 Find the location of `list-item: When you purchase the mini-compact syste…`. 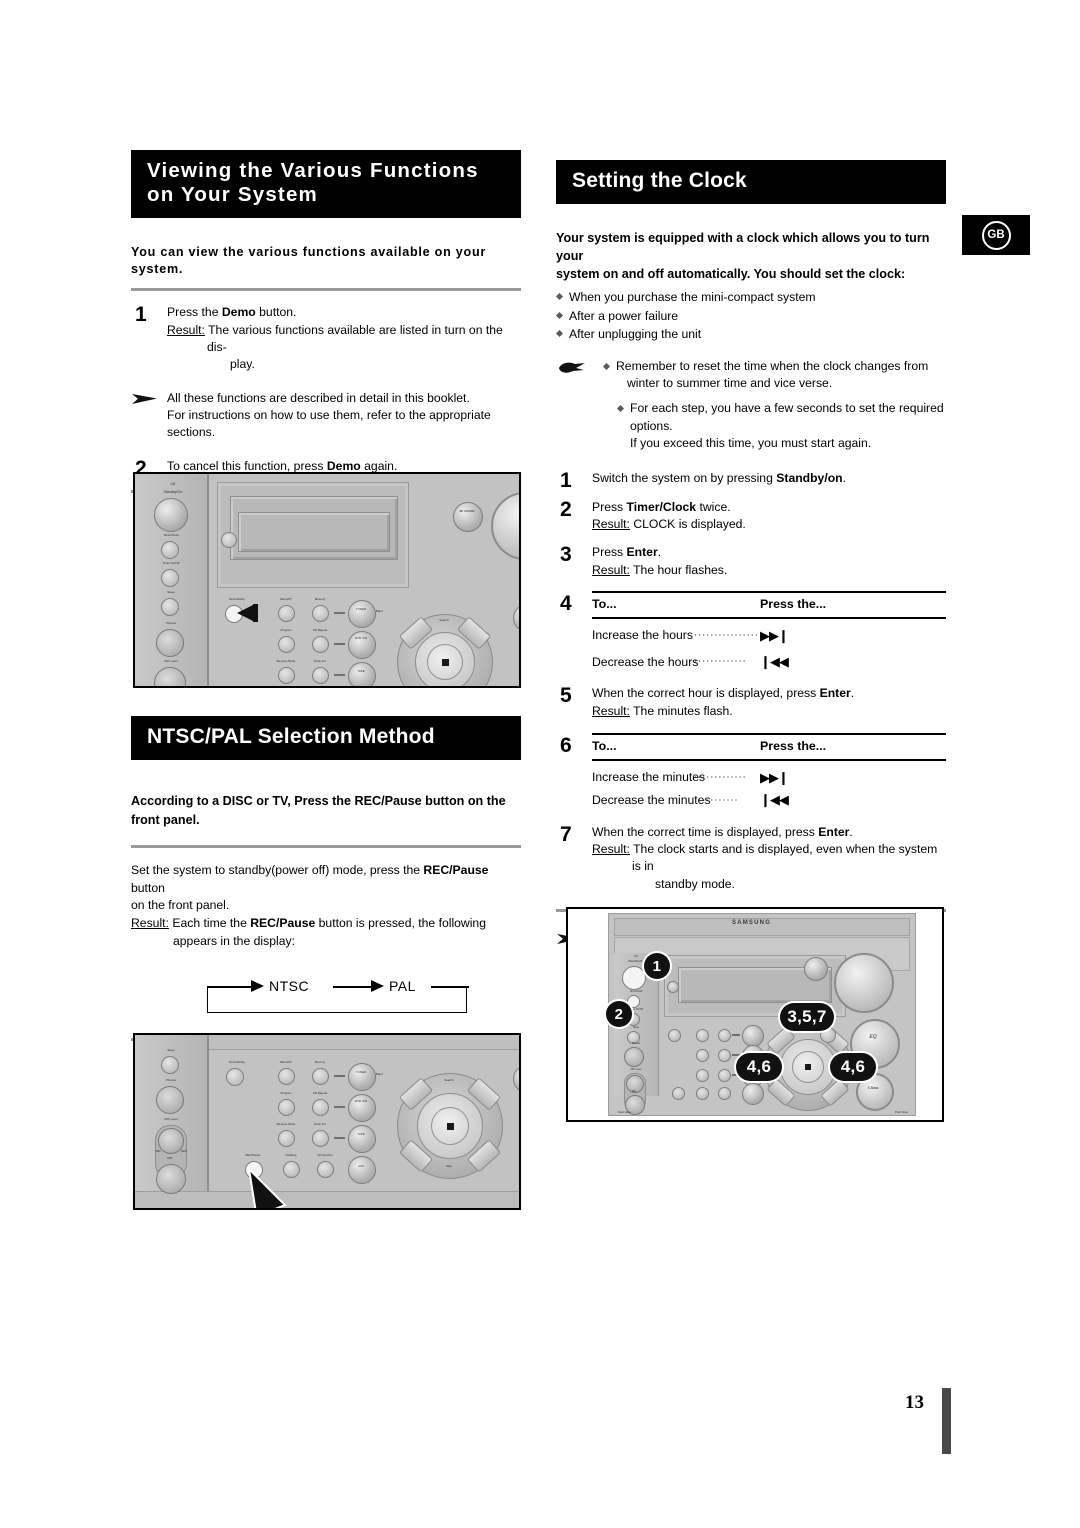

list-item: When you purchase the mini-compact syste… is located at coordinates (750, 297).